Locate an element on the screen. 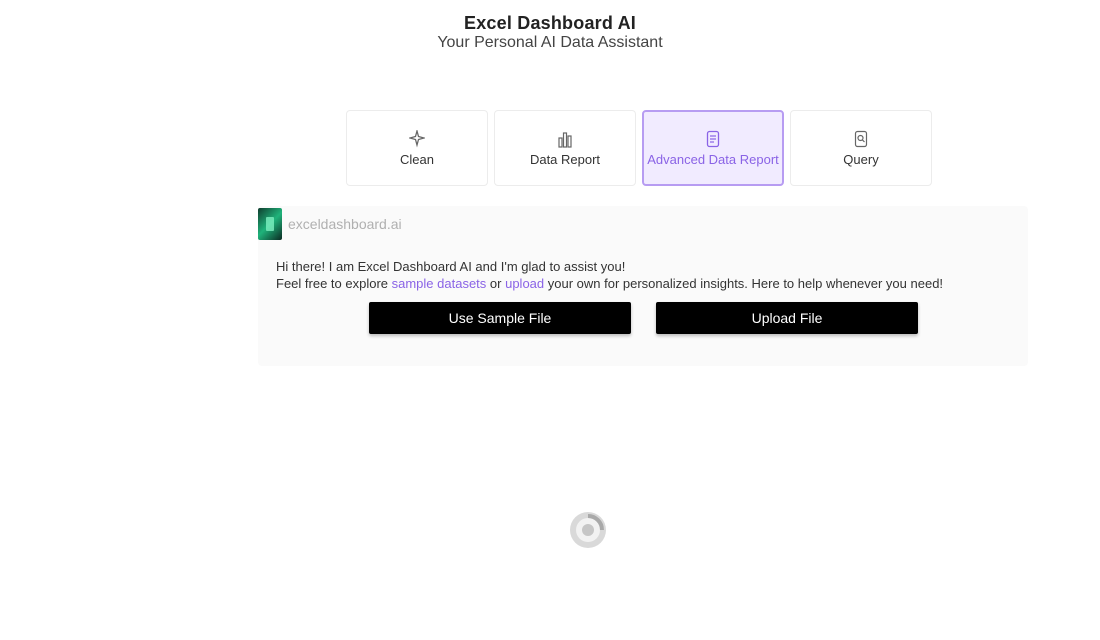 This screenshot has width=1100, height=640. bot-name: exceldashboard.ai is located at coordinates (345, 224).